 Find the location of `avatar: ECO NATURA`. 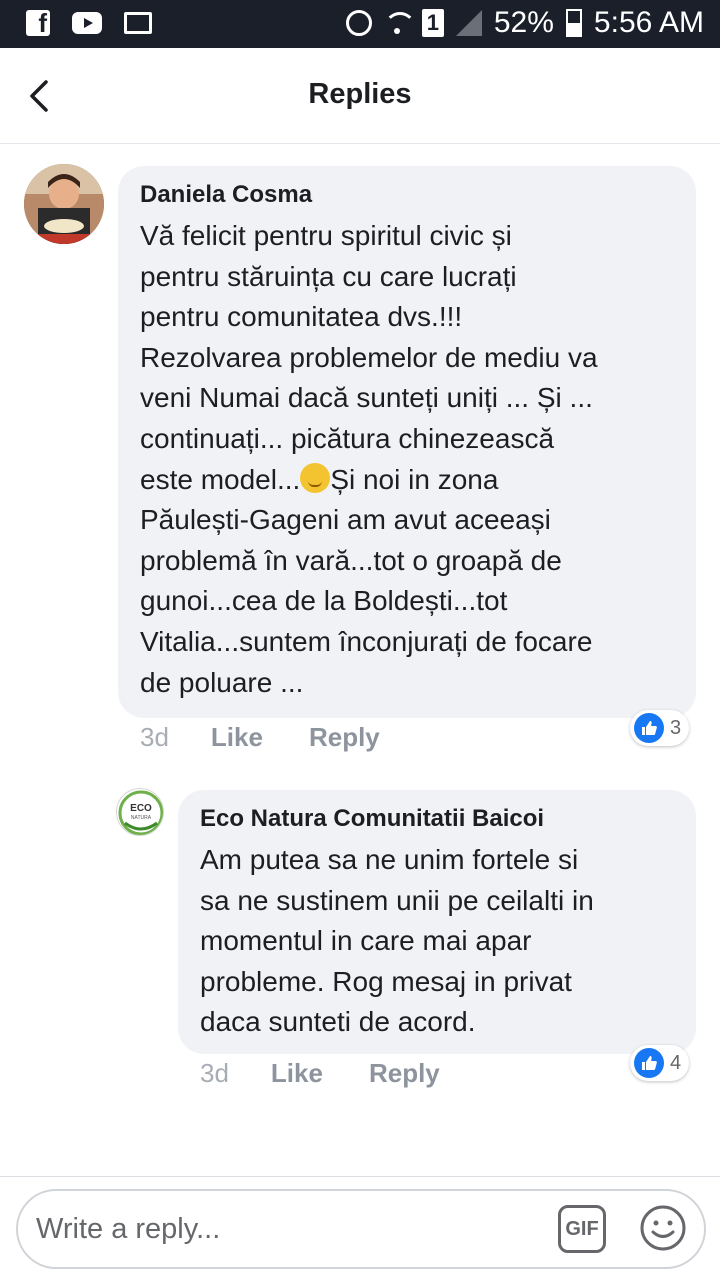

avatar: ECO NATURA is located at coordinates (140, 812).